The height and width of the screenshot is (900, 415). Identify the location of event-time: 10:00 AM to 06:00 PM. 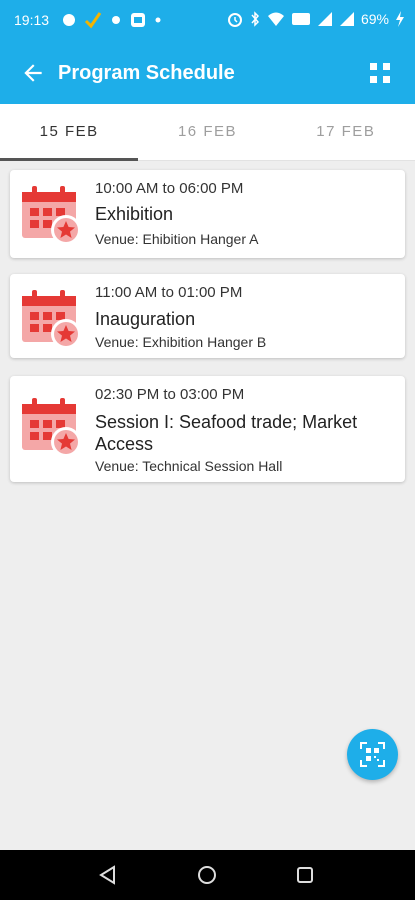
(169, 188).